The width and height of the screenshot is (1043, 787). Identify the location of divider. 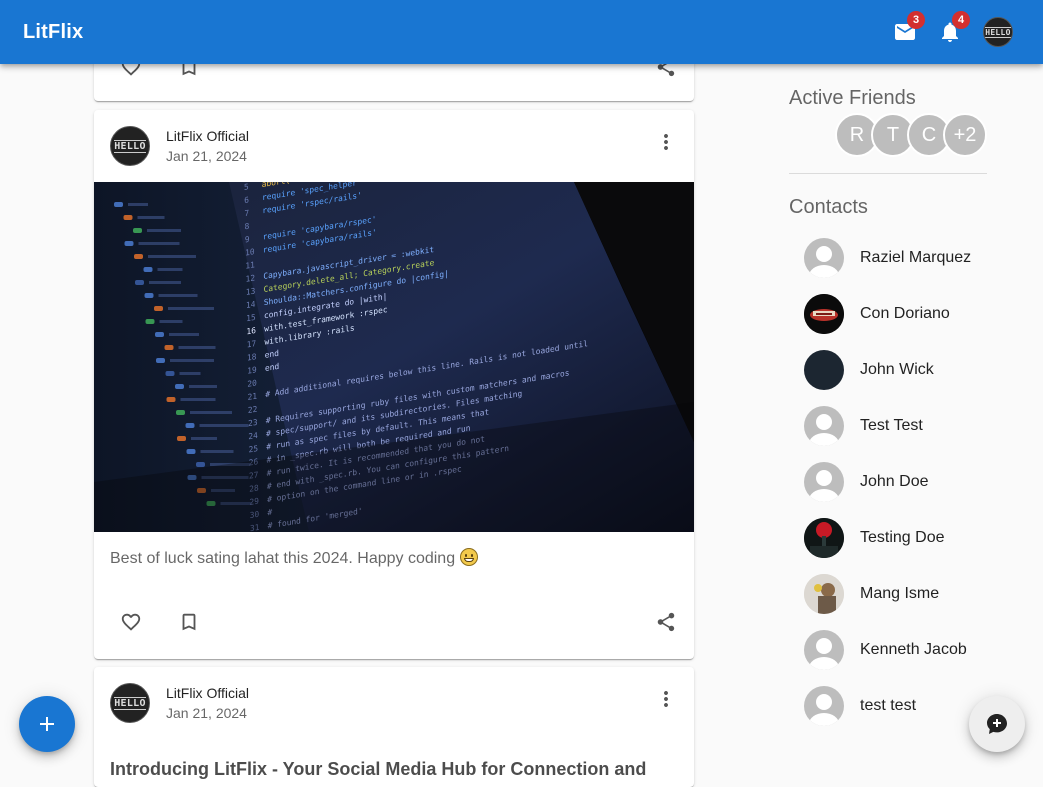
(888, 173).